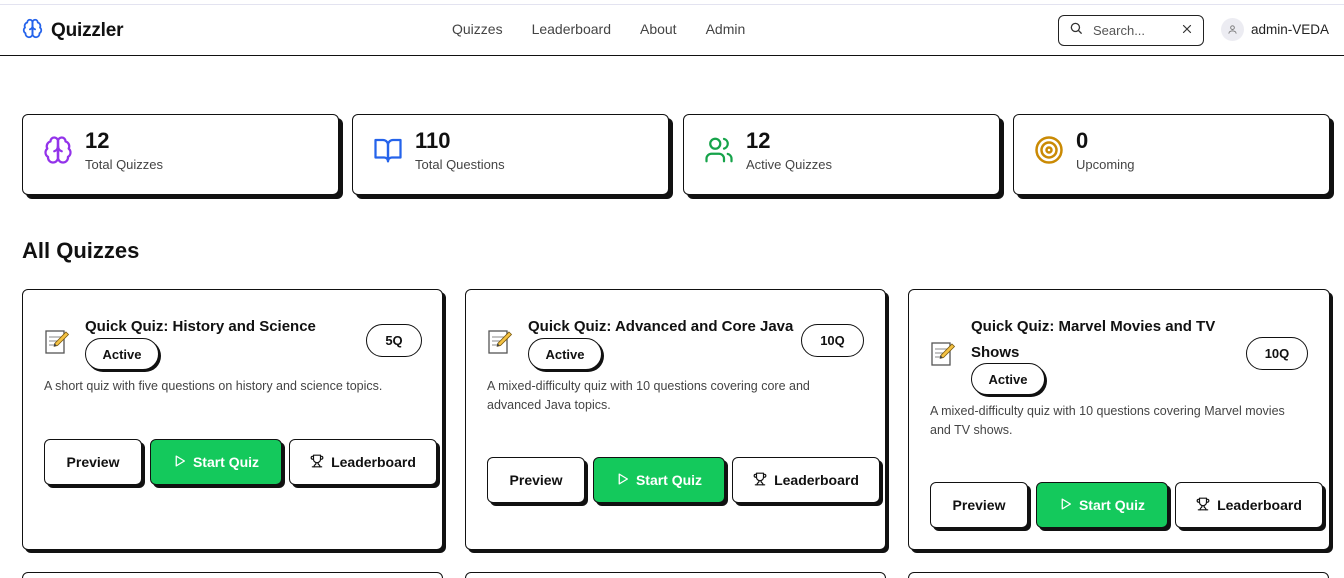  I want to click on nav-leaderboard: Leaderboard, so click(571, 29).